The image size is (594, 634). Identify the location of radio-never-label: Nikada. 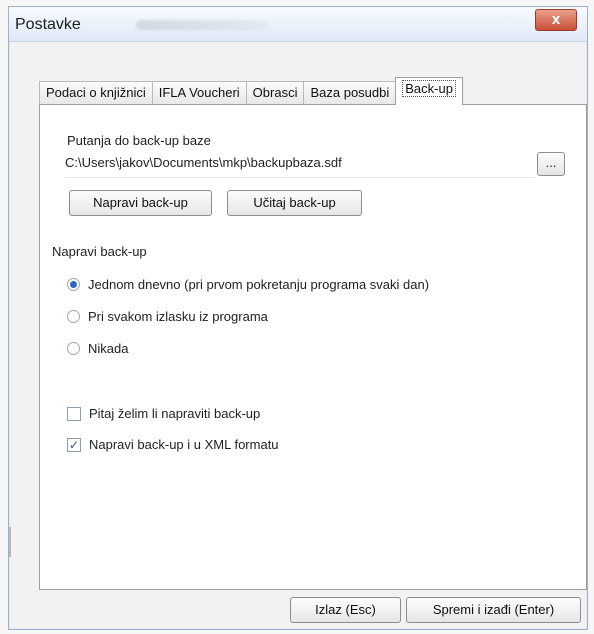
(108, 348).